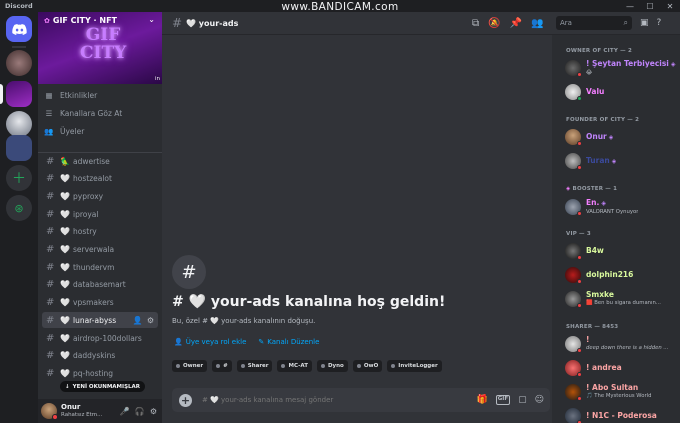 This screenshot has width=680, height=423. Describe the element at coordinates (644, 23) in the screenshot. I see `inbox-icon: ▣` at that location.